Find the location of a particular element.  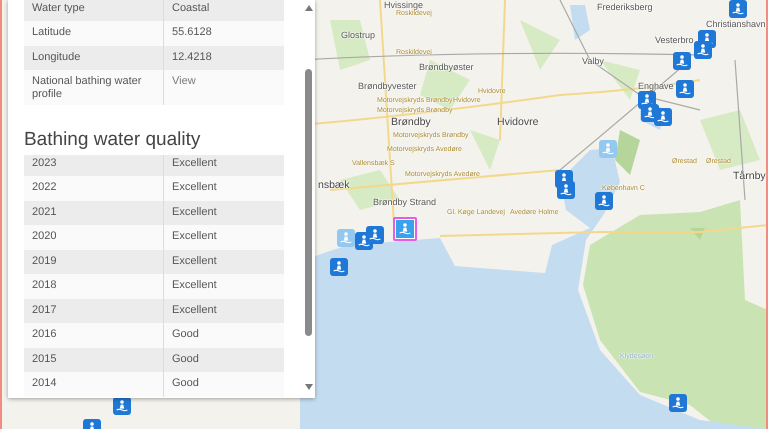

map-label: nsbæk is located at coordinates (334, 185).